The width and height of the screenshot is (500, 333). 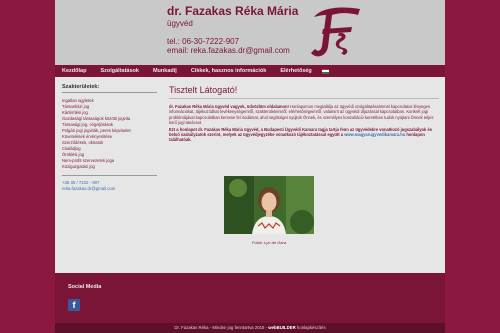 What do you see at coordinates (229, 71) in the screenshot?
I see `nav-item-articles: Cikkek, hasznos információk` at bounding box center [229, 71].